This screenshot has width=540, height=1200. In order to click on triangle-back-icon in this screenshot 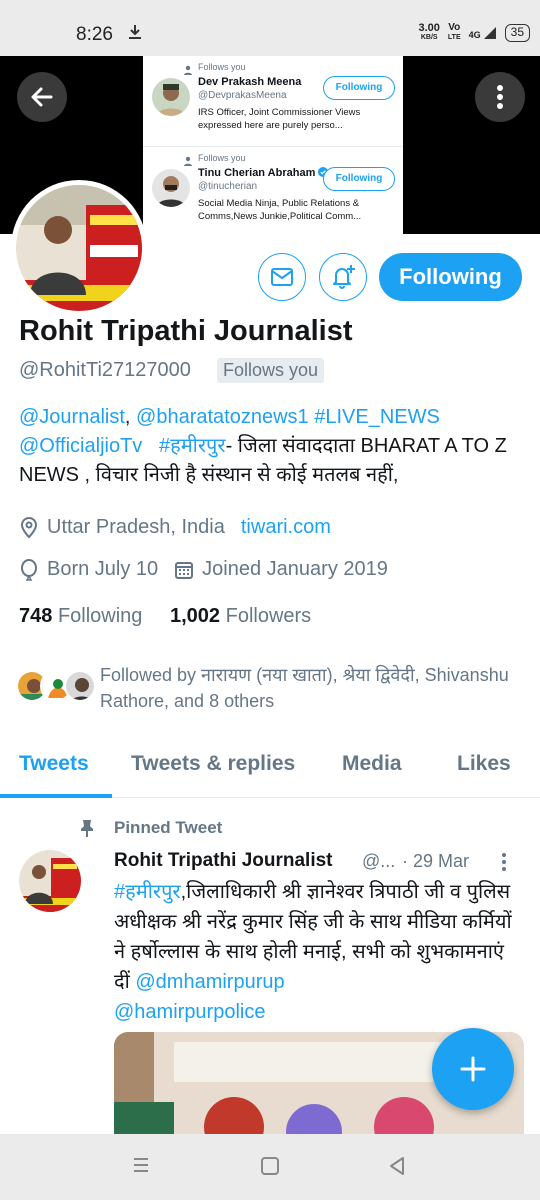, I will do `click(397, 1166)`.